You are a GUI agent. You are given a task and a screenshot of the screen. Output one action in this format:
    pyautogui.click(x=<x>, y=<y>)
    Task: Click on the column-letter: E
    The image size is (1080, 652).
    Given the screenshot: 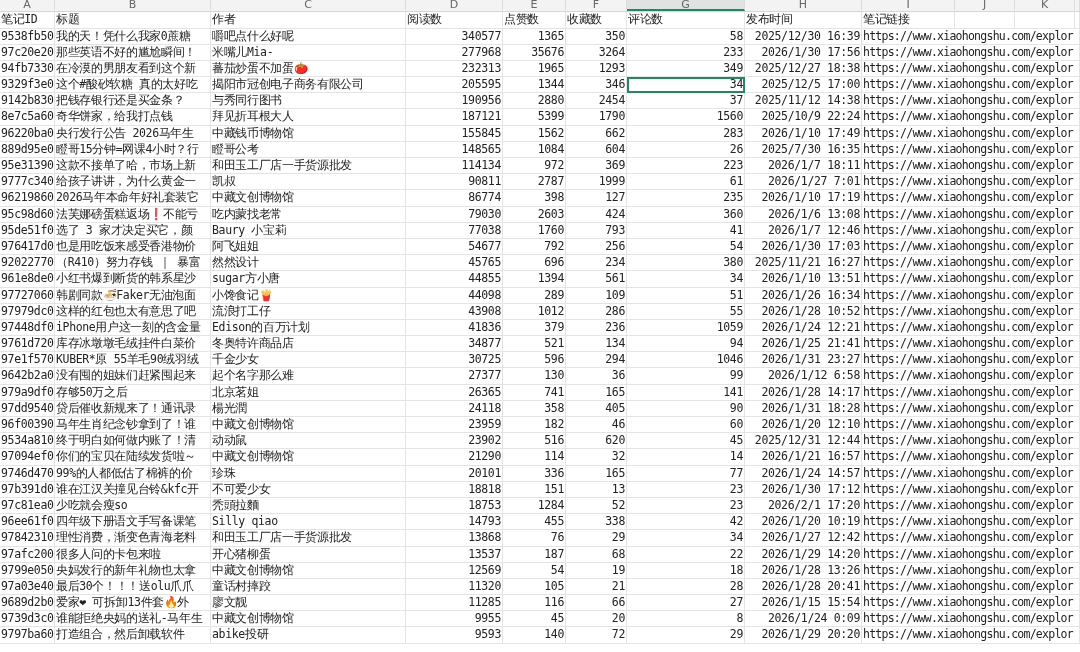 What is the action you would take?
    pyautogui.click(x=534, y=5)
    